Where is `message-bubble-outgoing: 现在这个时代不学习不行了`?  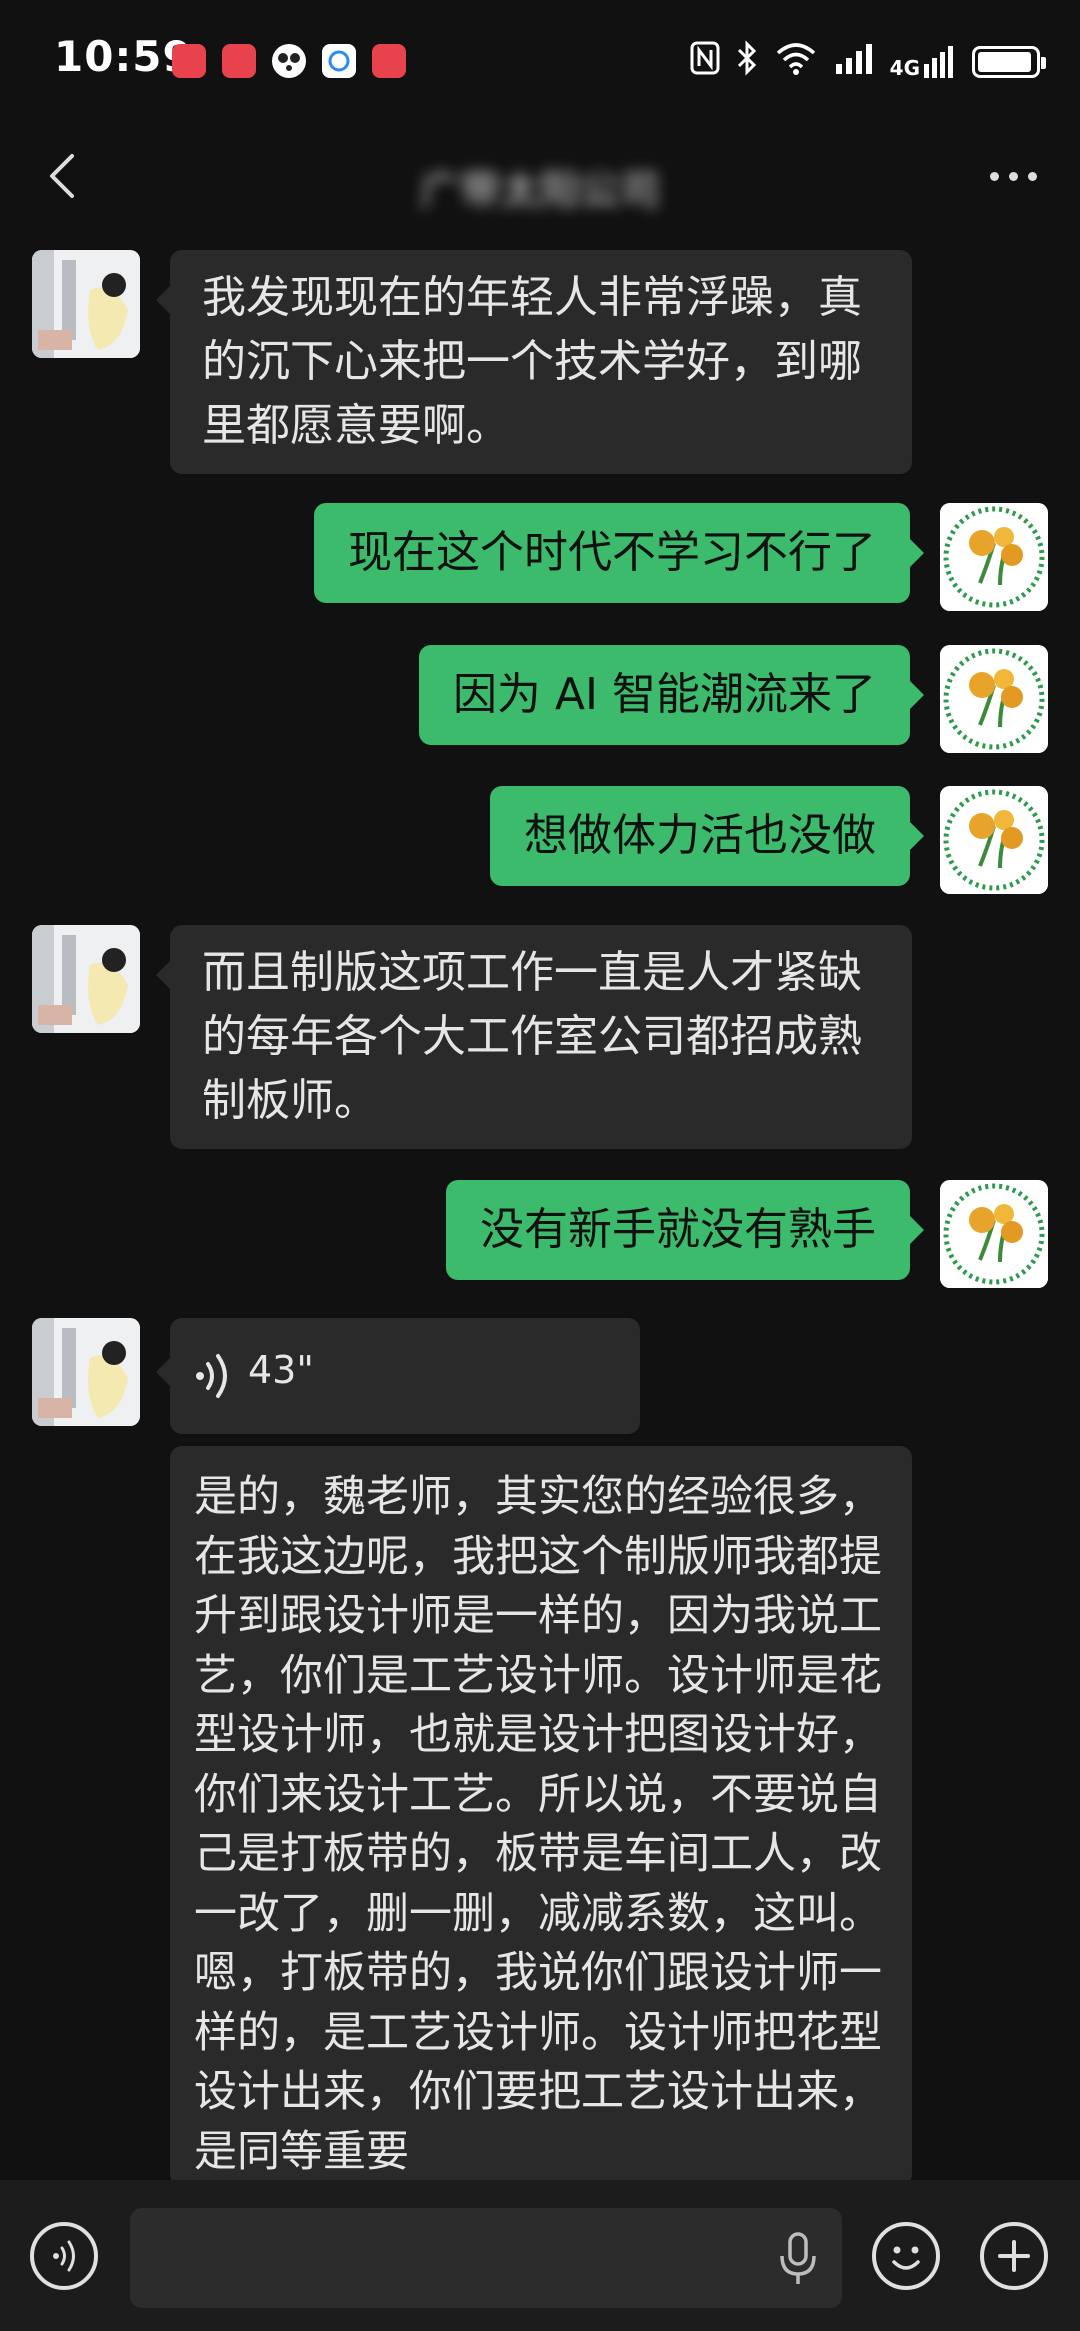
message-bubble-outgoing: 现在这个时代不学习不行了 is located at coordinates (619, 553).